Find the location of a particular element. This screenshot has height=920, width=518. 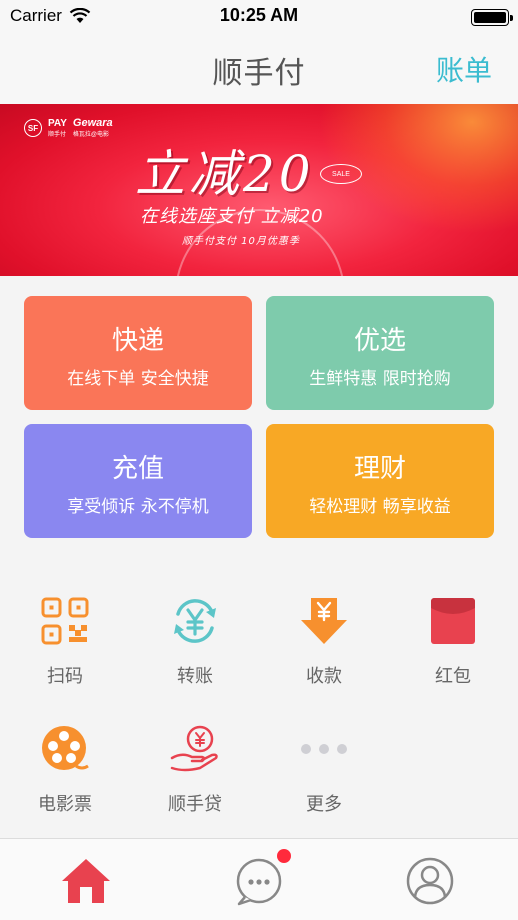

grid-item-scan: 扫码 is located at coordinates (65, 651).